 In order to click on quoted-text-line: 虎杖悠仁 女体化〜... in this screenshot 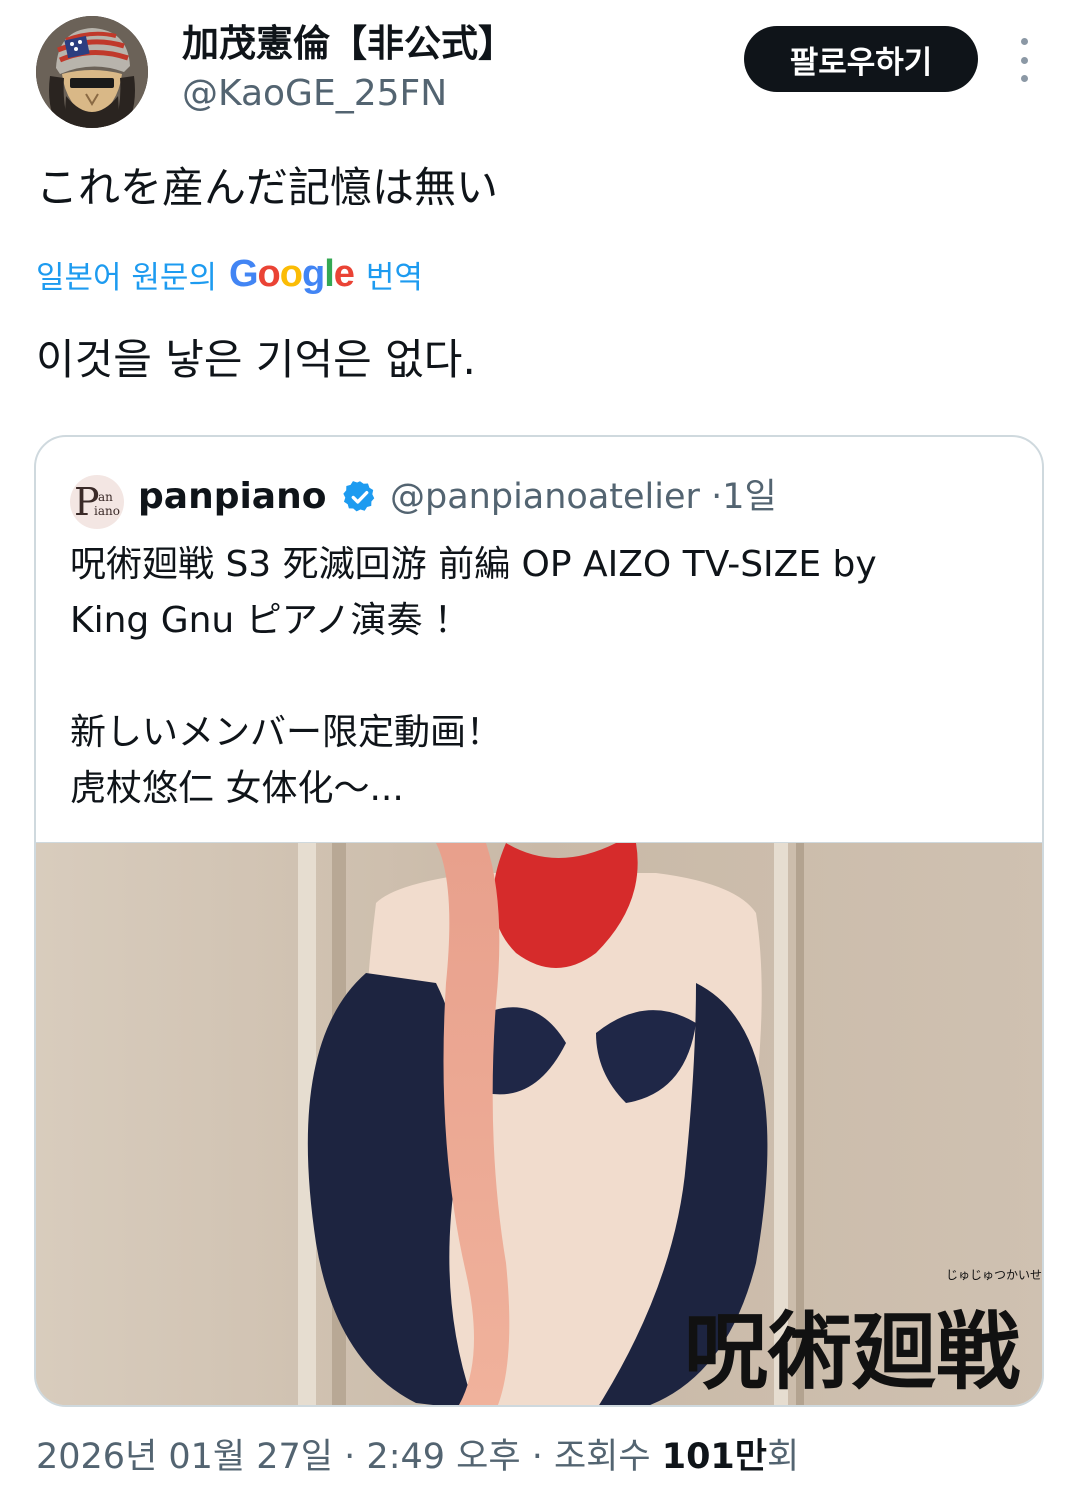, I will do `click(237, 788)`.